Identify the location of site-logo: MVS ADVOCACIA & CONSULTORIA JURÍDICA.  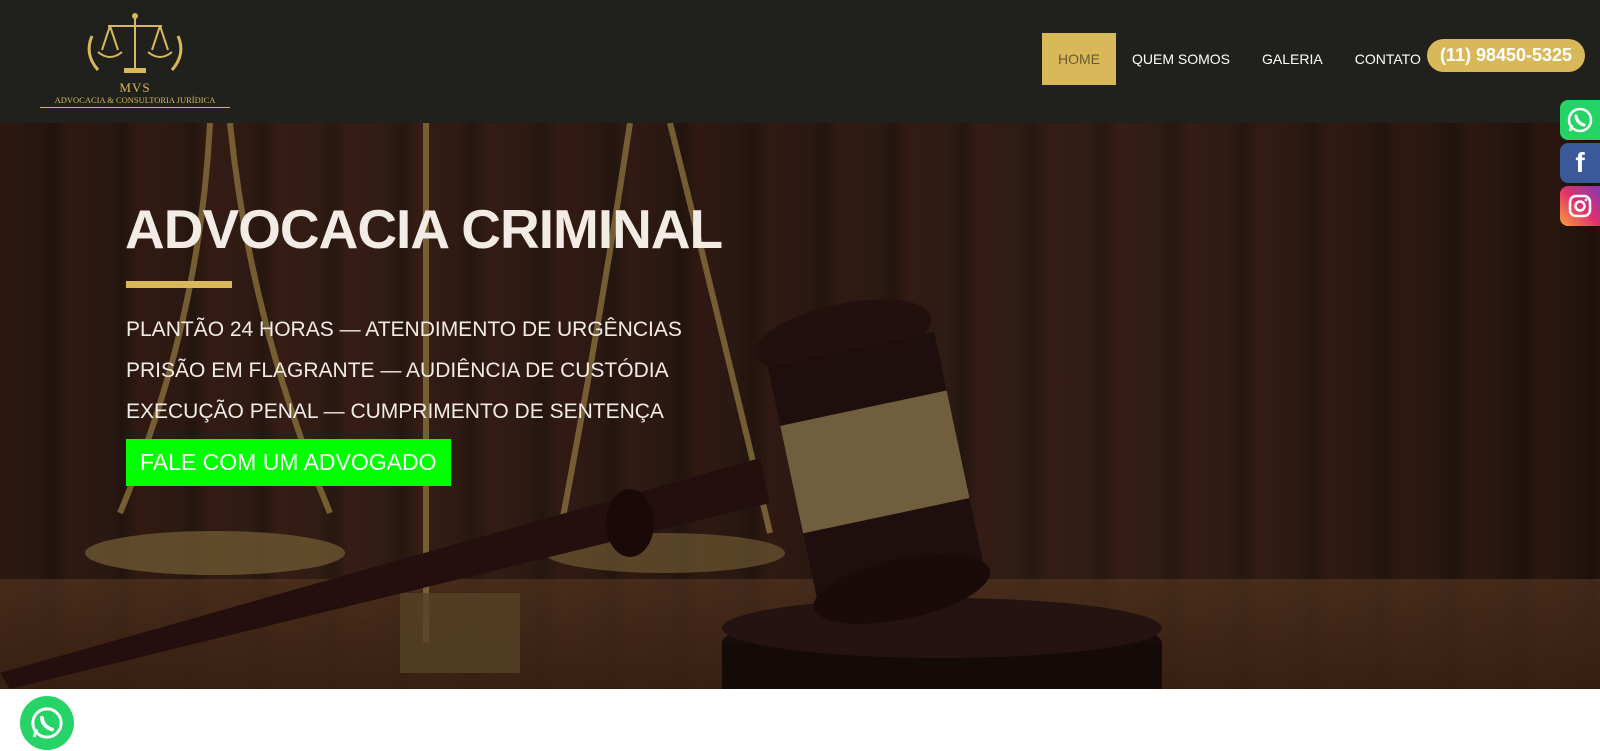
(135, 60).